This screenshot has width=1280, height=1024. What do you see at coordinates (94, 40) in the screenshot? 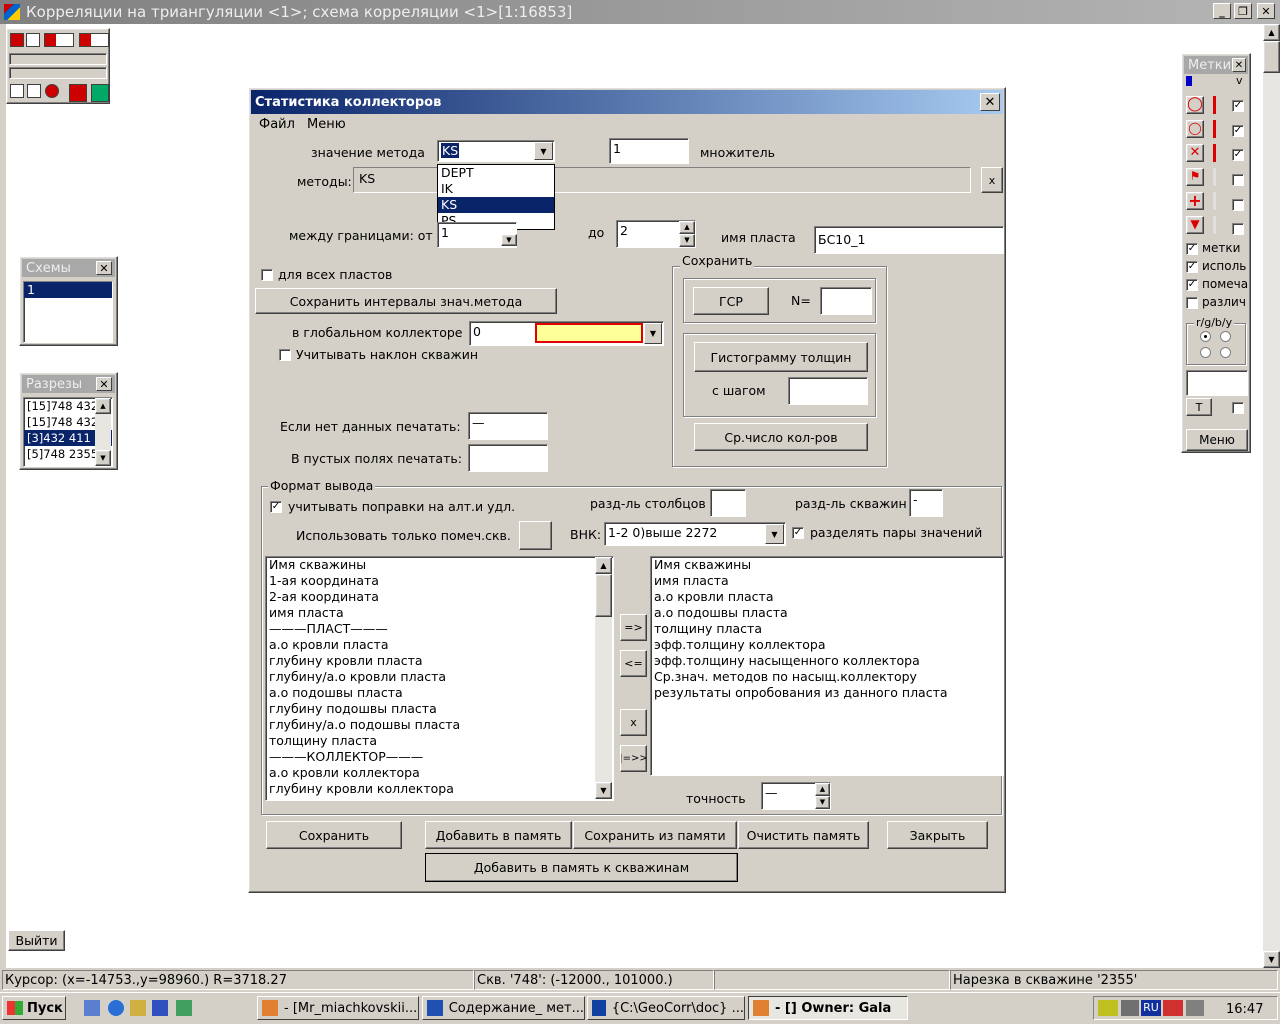
I see `zoom-tool-icon` at bounding box center [94, 40].